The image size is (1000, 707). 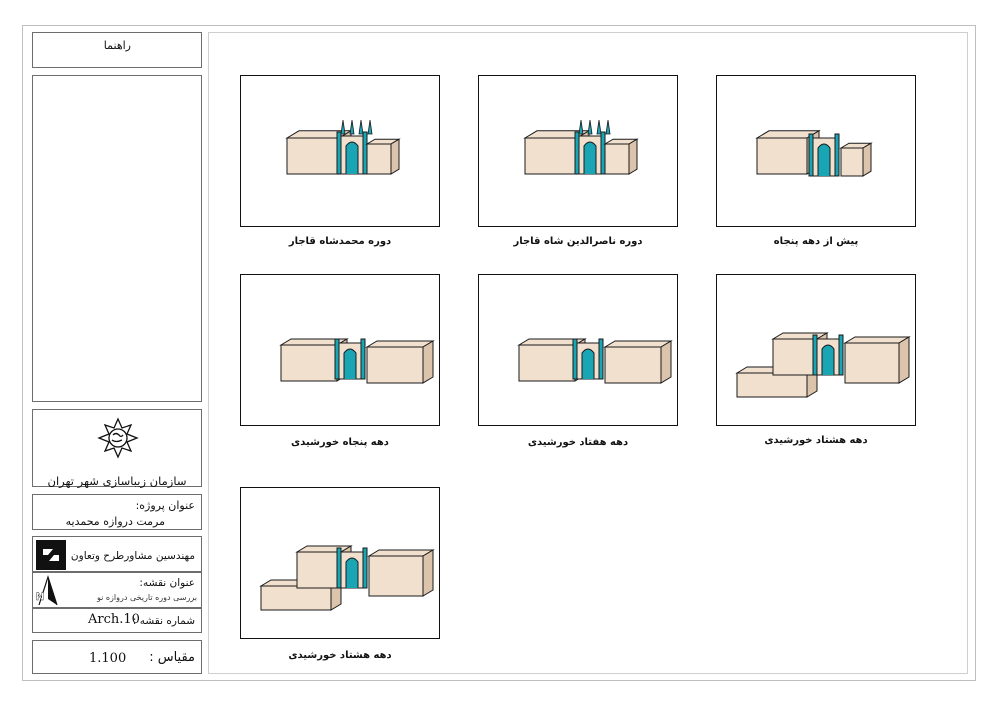 I want to click on scale-value: 1.100, so click(x=108, y=658).